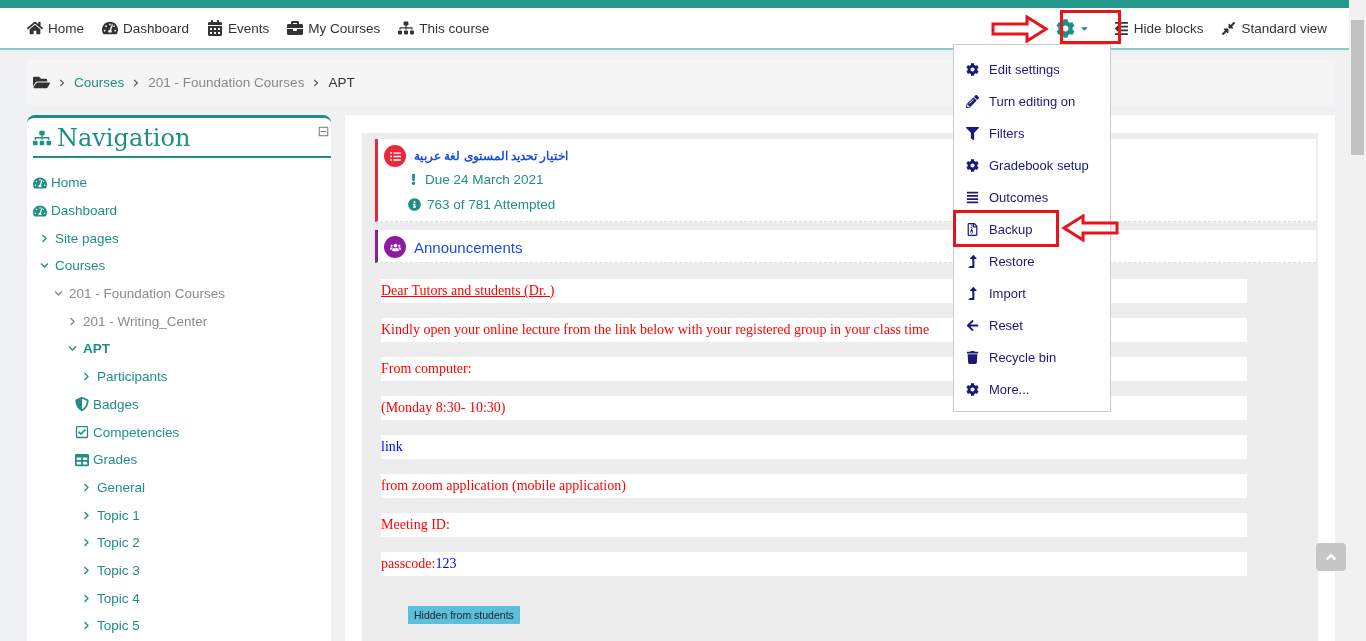  Describe the element at coordinates (994, 133) in the screenshot. I see `menu-item: Filters` at that location.